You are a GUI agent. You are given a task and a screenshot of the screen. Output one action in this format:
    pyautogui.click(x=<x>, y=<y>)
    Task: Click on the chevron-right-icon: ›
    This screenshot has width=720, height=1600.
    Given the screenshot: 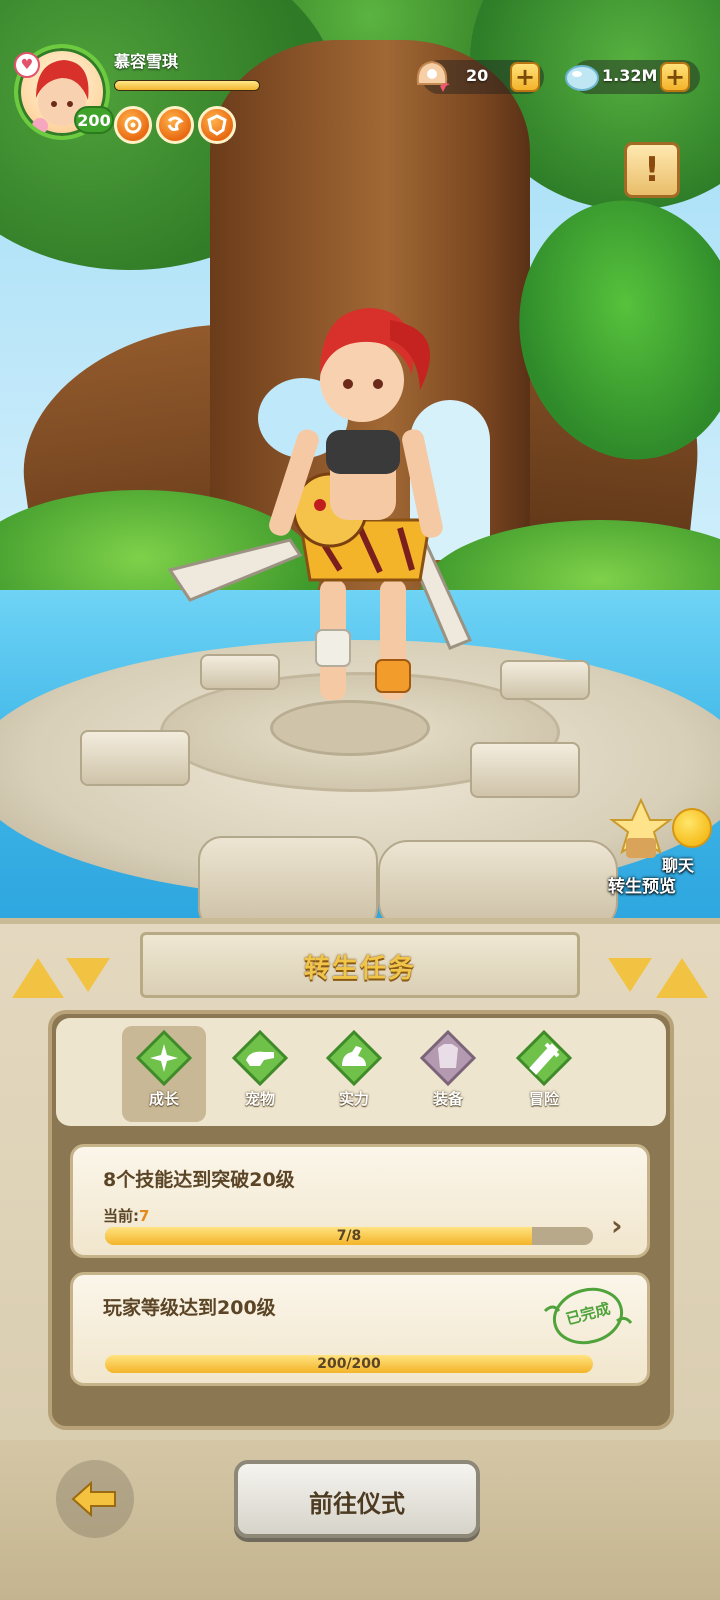 What is the action you would take?
    pyautogui.click(x=623, y=1226)
    